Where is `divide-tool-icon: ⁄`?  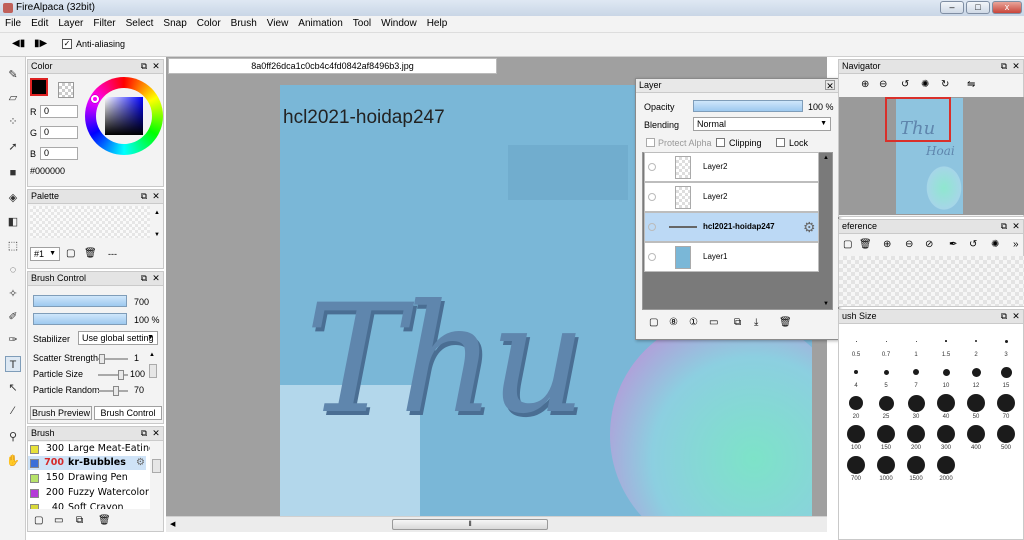 divide-tool-icon: ⁄ is located at coordinates (13, 411).